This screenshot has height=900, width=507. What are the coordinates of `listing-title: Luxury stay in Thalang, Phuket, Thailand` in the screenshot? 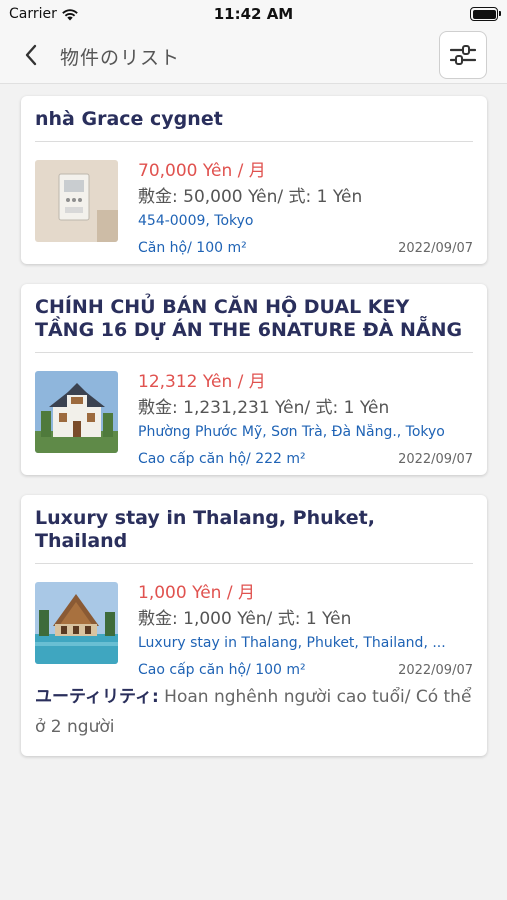 It's located at (254, 529).